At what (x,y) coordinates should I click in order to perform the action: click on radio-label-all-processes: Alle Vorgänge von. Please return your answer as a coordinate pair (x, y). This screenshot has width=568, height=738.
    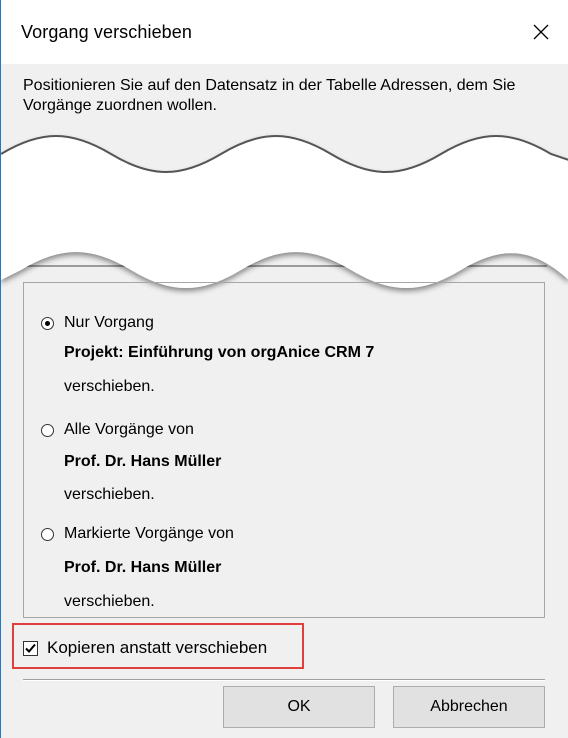
    Looking at the image, I should click on (129, 429).